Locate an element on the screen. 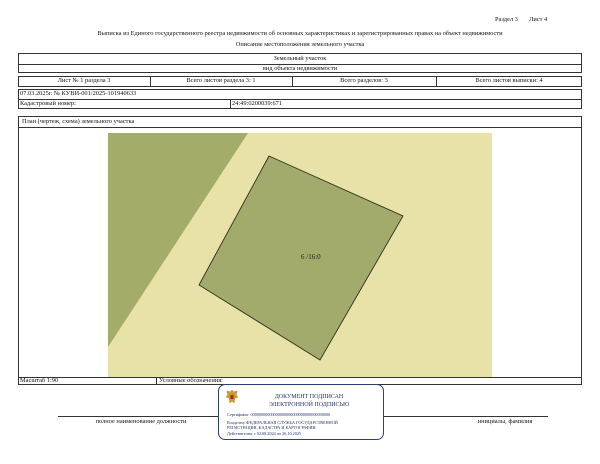 This screenshot has width=600, height=464. sheet-of-section: Лист № 1 раздела 3 is located at coordinates (84, 80).